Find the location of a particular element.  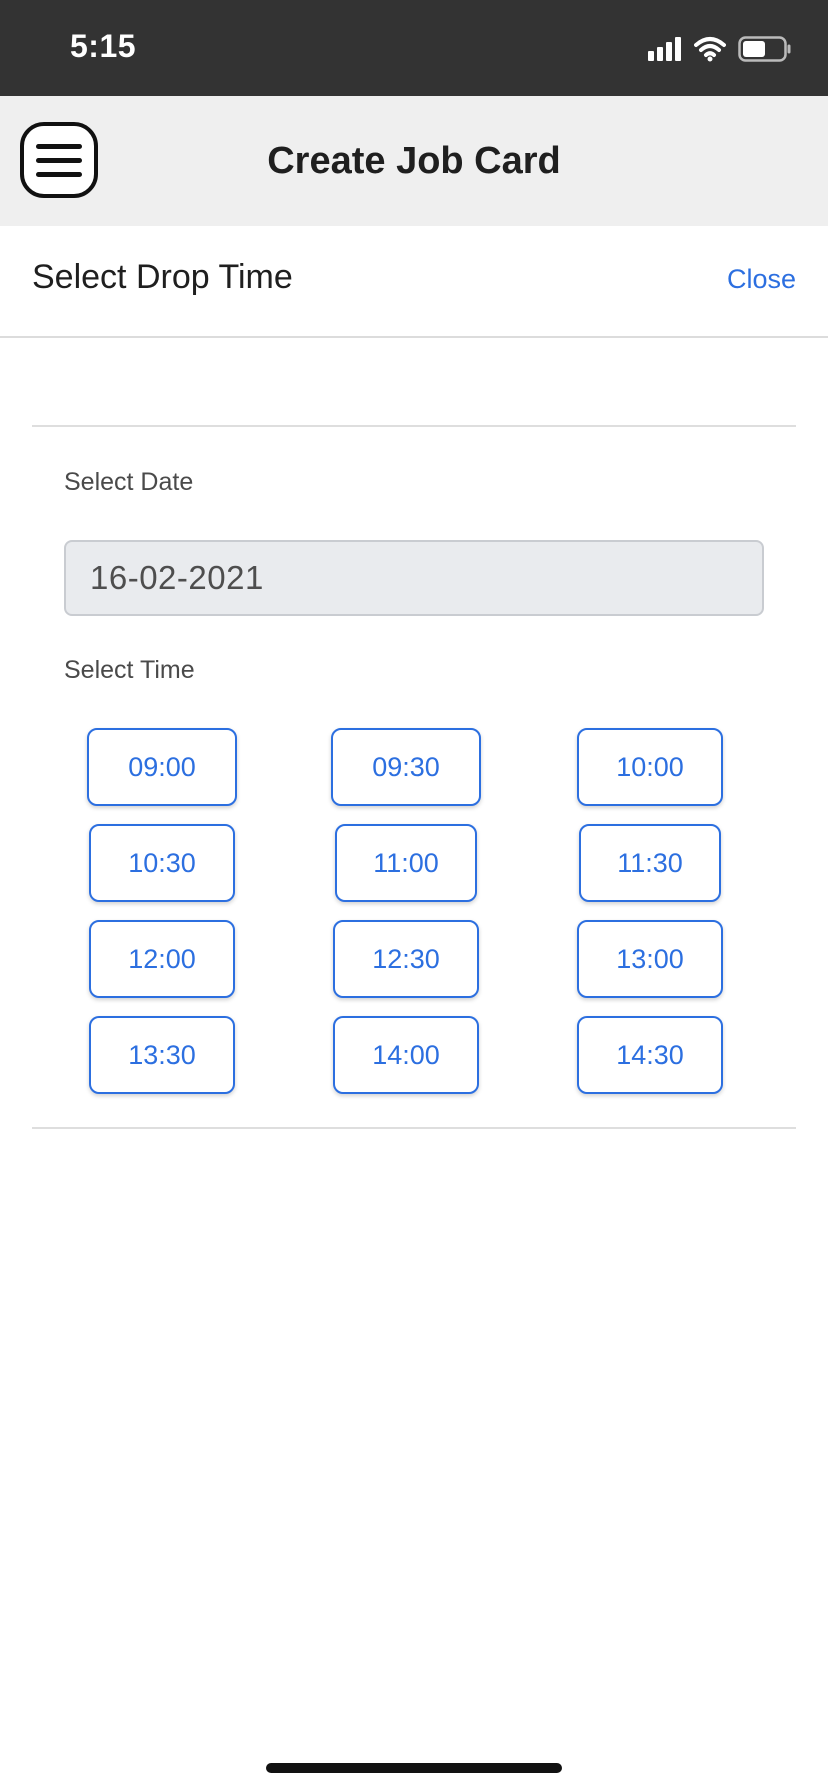

select-time-label: Select Time is located at coordinates (129, 670).